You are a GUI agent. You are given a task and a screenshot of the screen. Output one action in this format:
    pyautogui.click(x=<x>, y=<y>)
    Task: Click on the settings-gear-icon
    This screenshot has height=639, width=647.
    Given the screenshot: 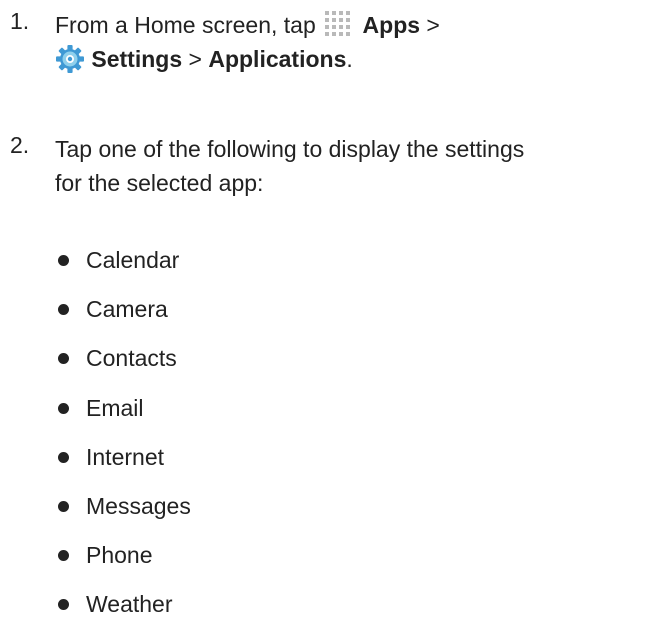 What is the action you would take?
    pyautogui.click(x=70, y=59)
    